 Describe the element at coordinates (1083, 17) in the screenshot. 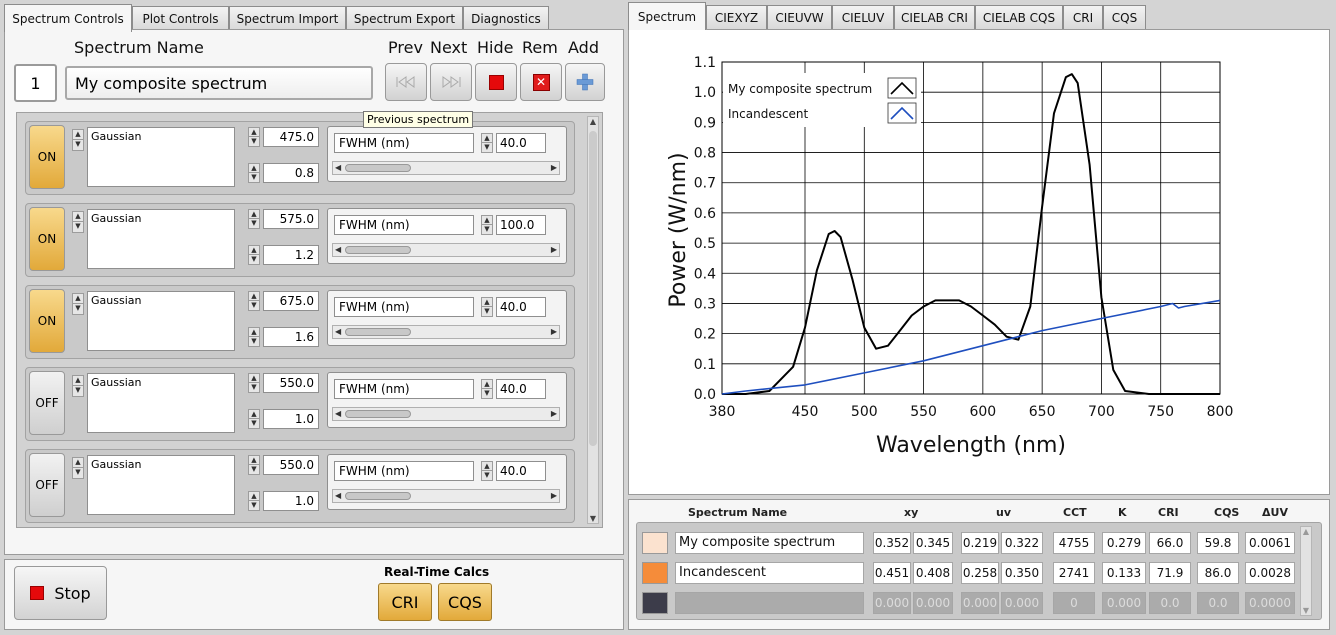

I see `tab-cri: CRI` at that location.